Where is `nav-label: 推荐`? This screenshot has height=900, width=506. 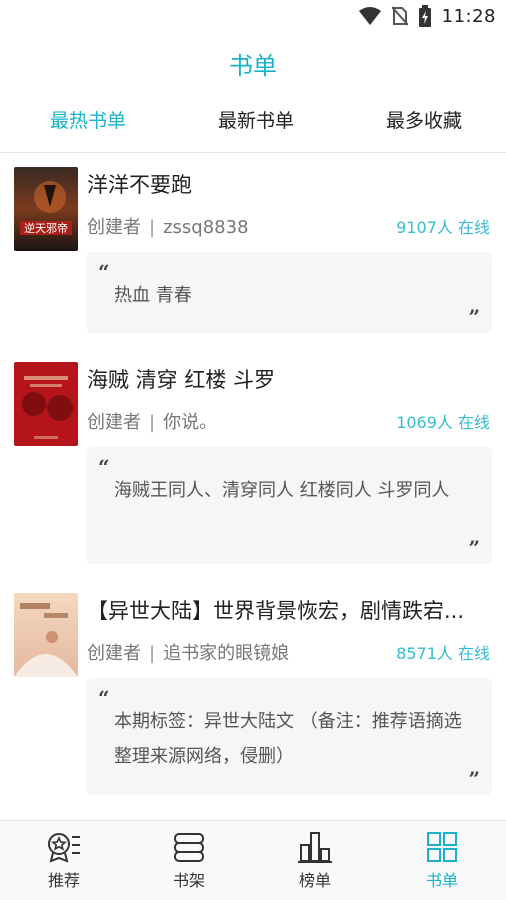 nav-label: 推荐 is located at coordinates (63, 880).